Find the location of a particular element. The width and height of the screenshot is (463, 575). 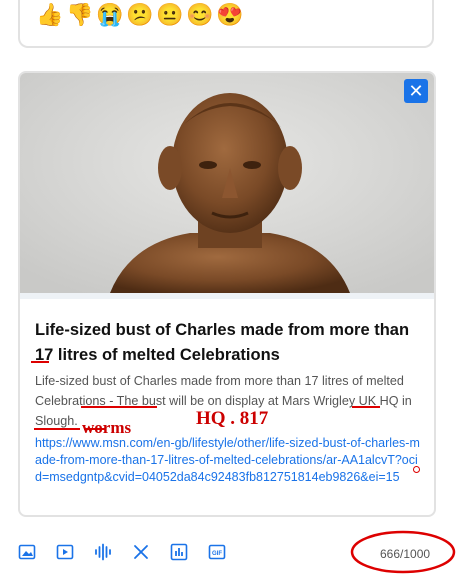

svg-text: GIF is located at coordinates (217, 554).